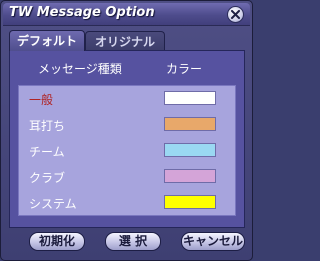 The image size is (320, 261). I want to click on close-icon, so click(235, 14).